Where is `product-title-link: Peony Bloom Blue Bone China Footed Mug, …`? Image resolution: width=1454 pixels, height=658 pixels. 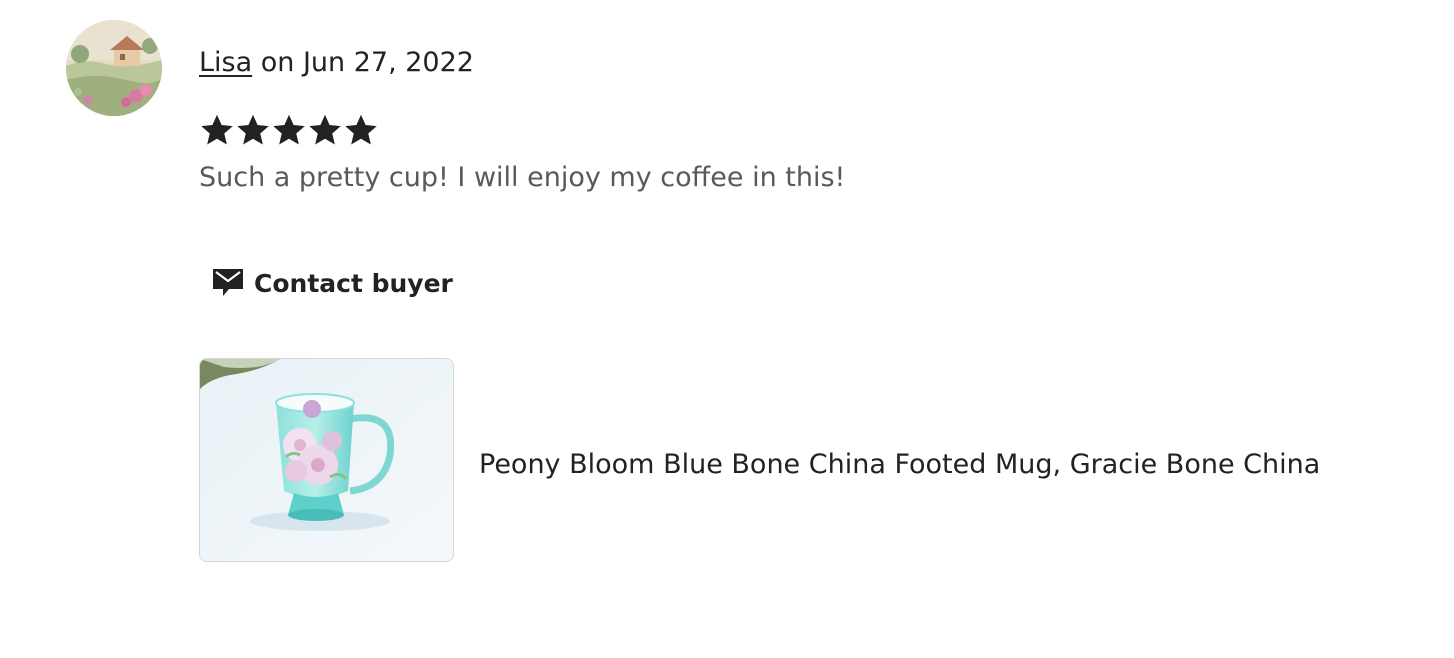
product-title-link: Peony Bloom Blue Bone China Footed Mug, … is located at coordinates (899, 465).